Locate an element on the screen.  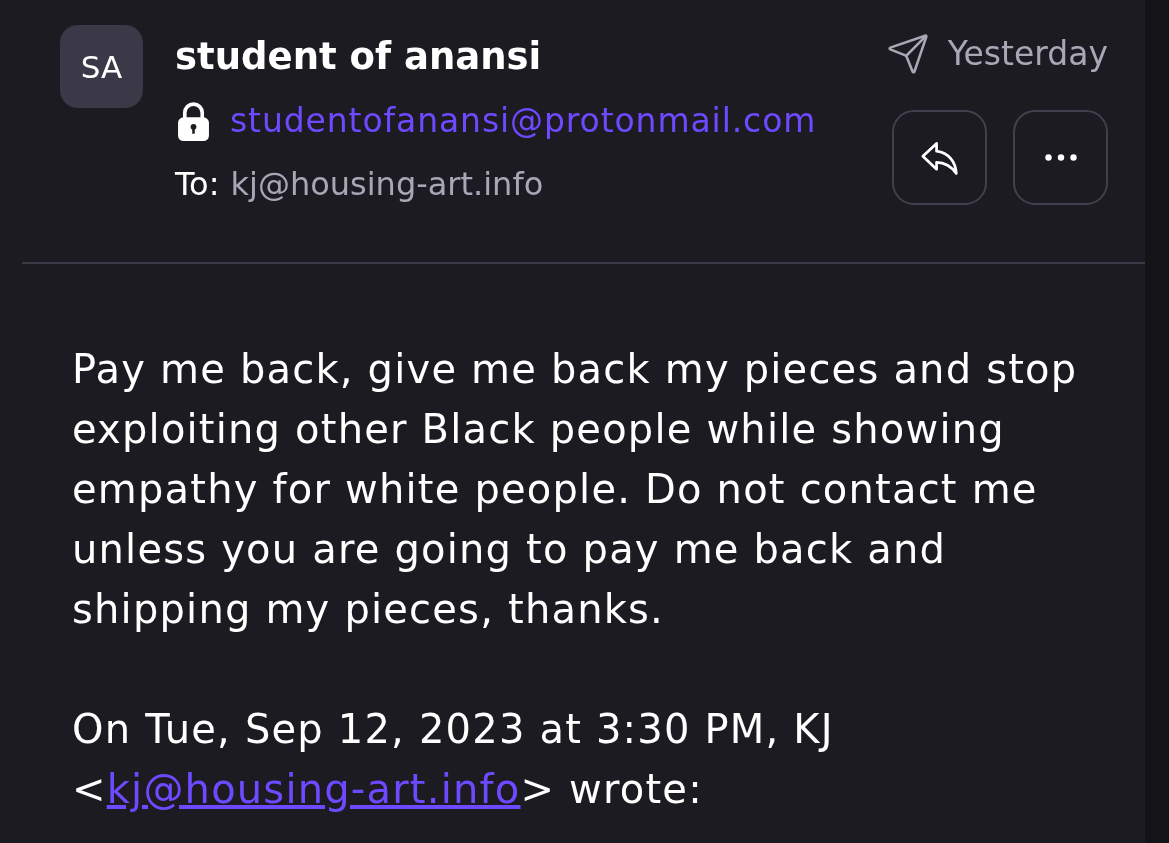
recipient-address: kj@housing-art.info is located at coordinates (387, 184).